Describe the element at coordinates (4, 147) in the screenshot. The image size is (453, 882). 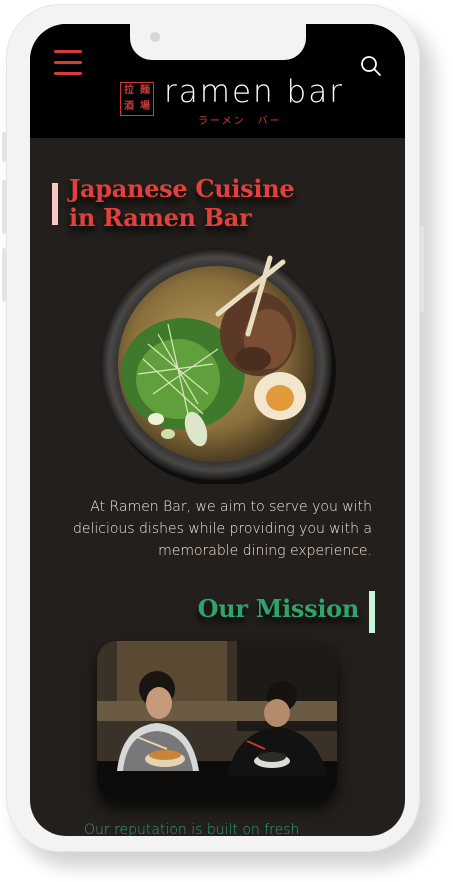
I see `phone-side-button` at that location.